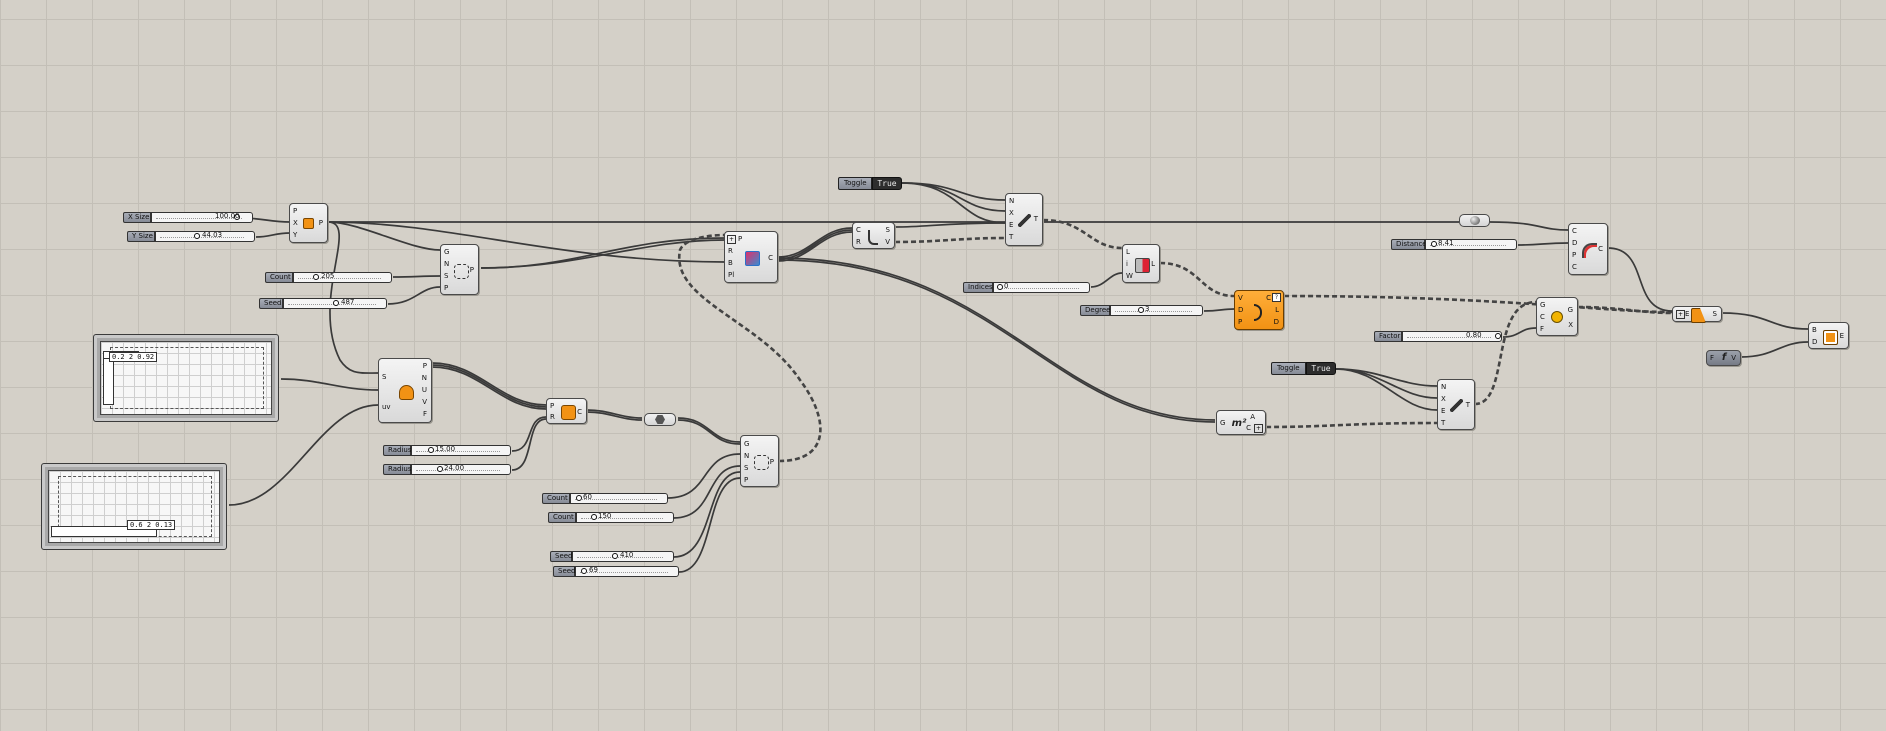 This screenshot has width=1886, height=731. Describe the element at coordinates (1252, 417) in the screenshot. I see `output-a: A` at that location.